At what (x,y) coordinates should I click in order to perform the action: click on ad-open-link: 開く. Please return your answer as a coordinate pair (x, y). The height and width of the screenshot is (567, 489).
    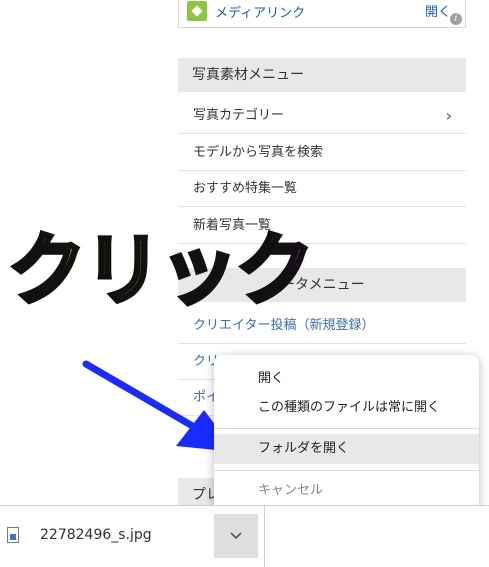
    Looking at the image, I should click on (438, 10).